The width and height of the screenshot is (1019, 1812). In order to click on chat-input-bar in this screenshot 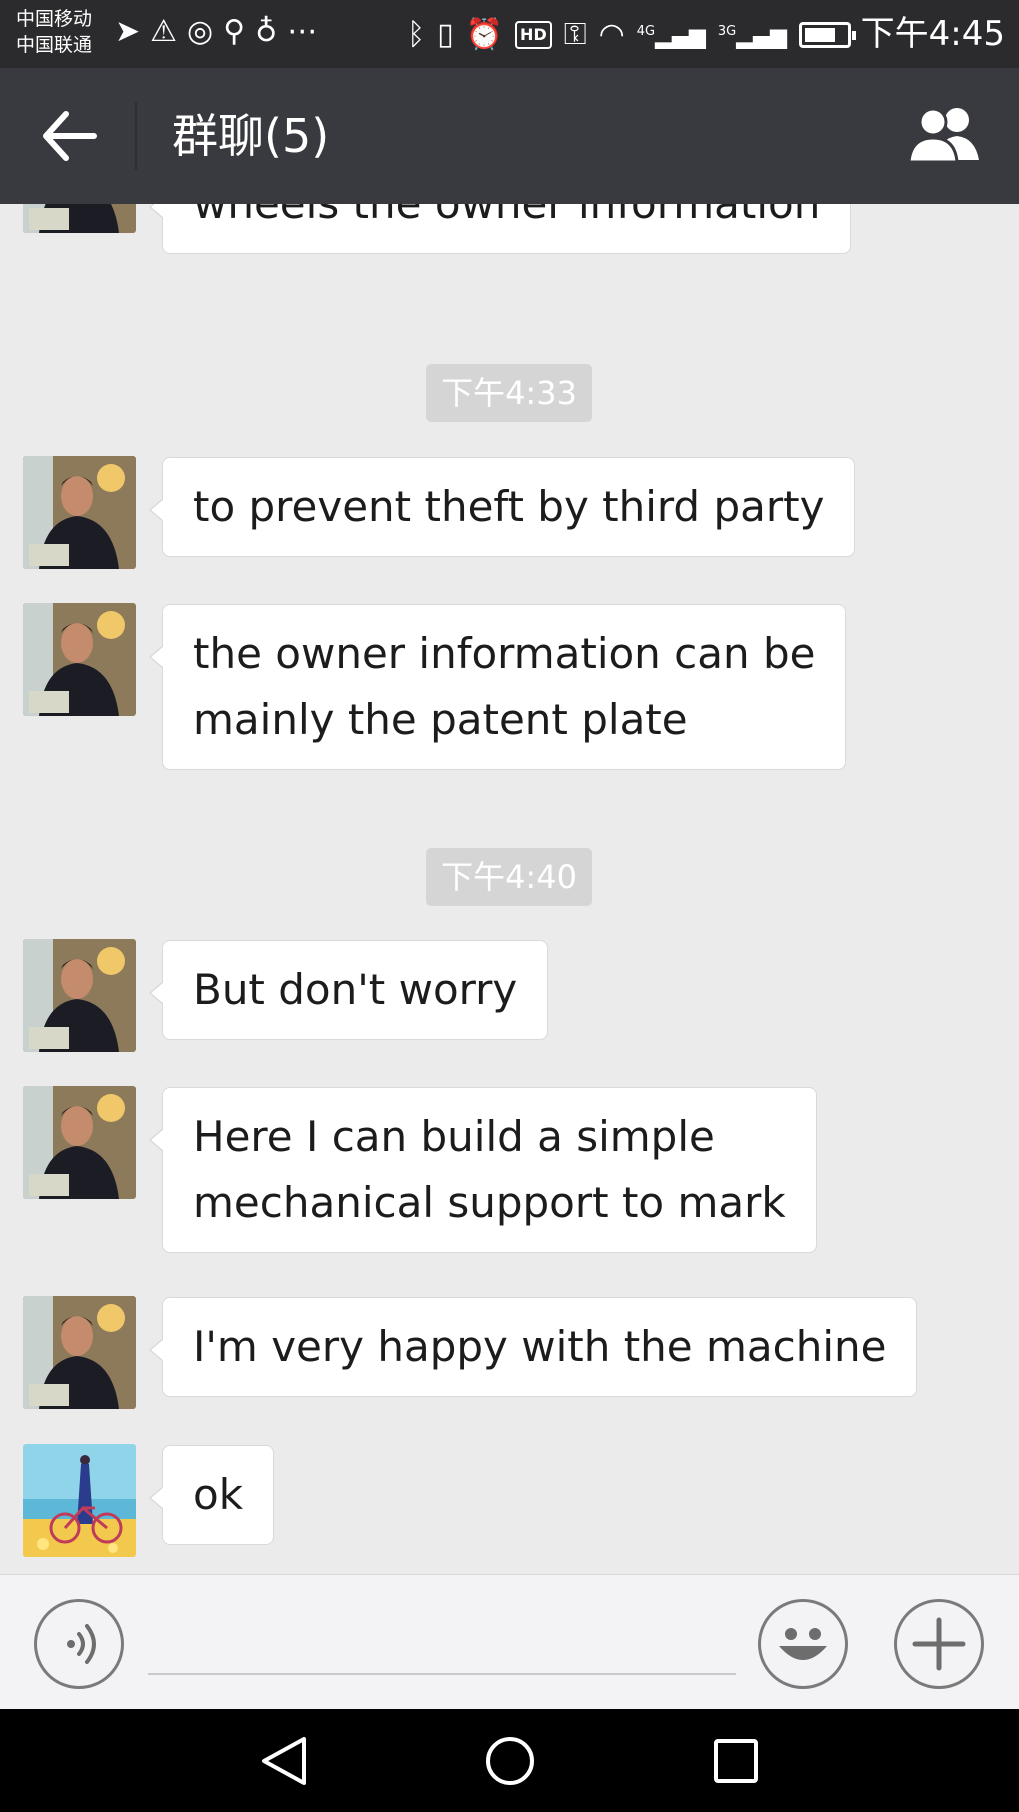, I will do `click(509, 1641)`.